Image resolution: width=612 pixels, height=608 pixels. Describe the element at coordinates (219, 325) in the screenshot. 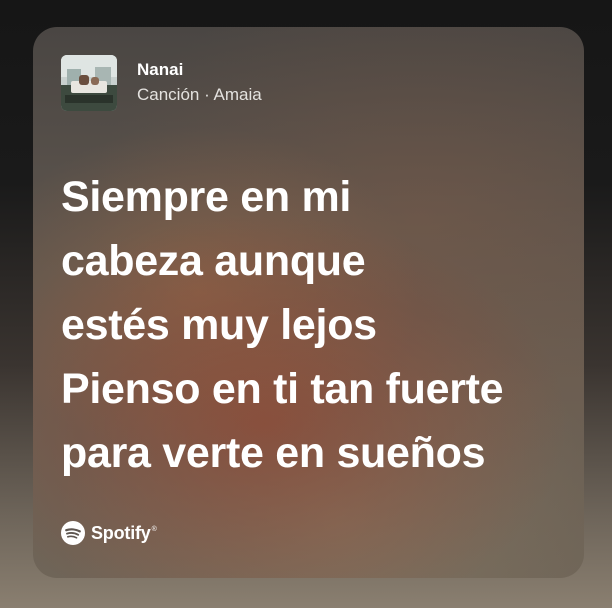

I see `lyric-line: estés muy lejos` at that location.